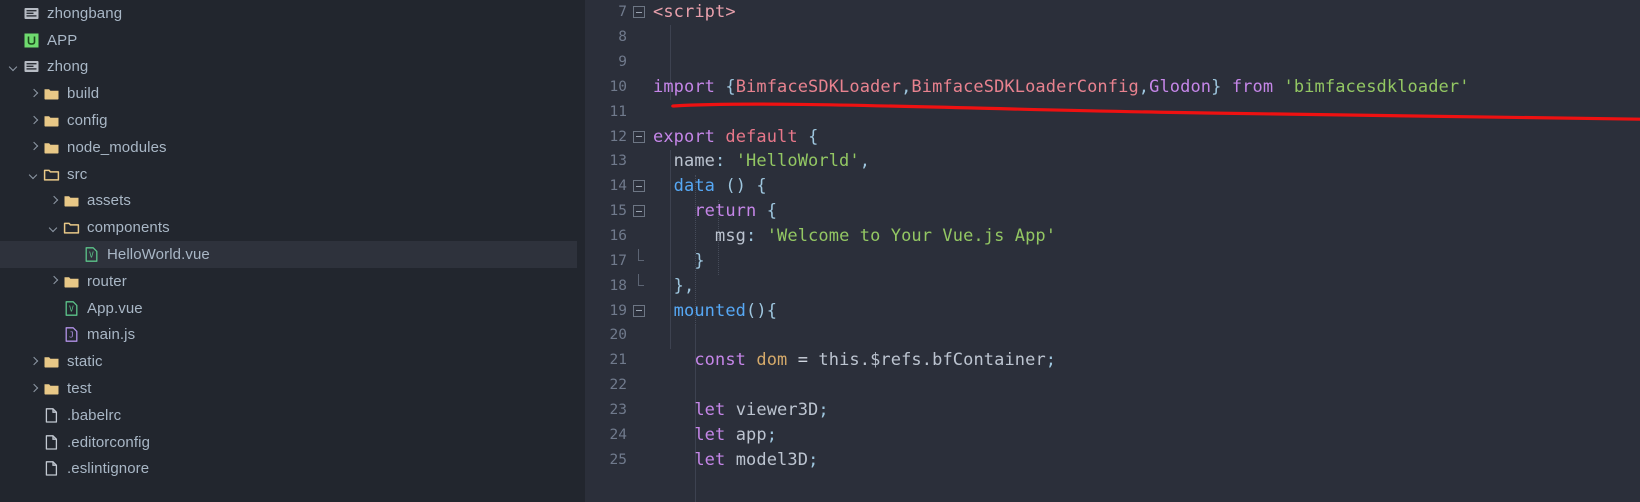 This screenshot has height=502, width=1640. I want to click on line-number: 8, so click(622, 37).